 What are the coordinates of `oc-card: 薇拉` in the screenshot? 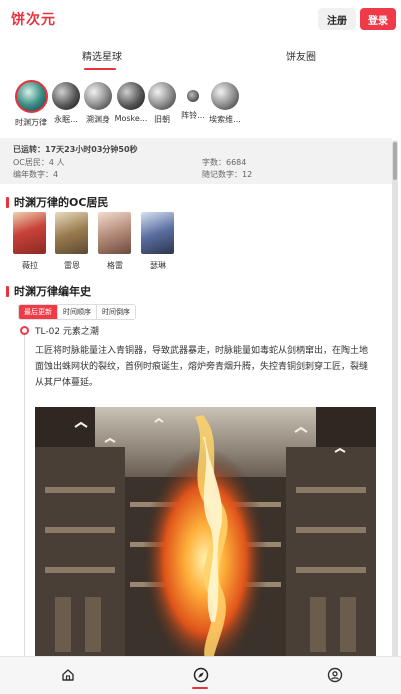 It's located at (30, 241).